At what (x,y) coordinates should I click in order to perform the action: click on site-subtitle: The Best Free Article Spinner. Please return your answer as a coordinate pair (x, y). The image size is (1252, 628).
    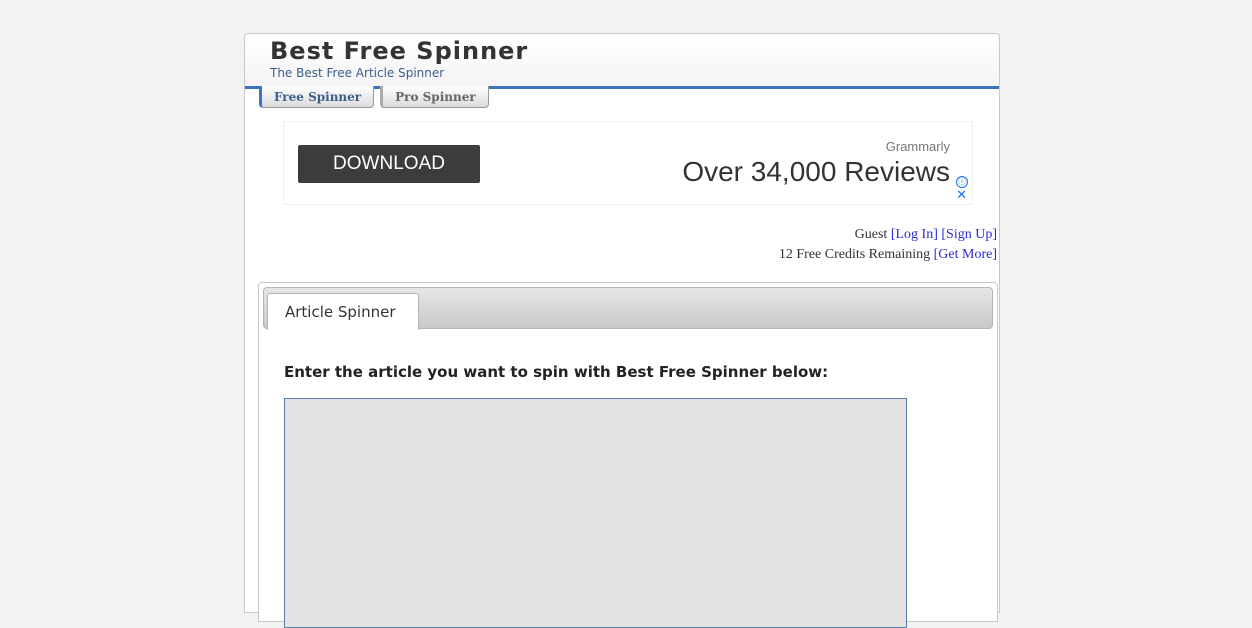
    Looking at the image, I should click on (357, 73).